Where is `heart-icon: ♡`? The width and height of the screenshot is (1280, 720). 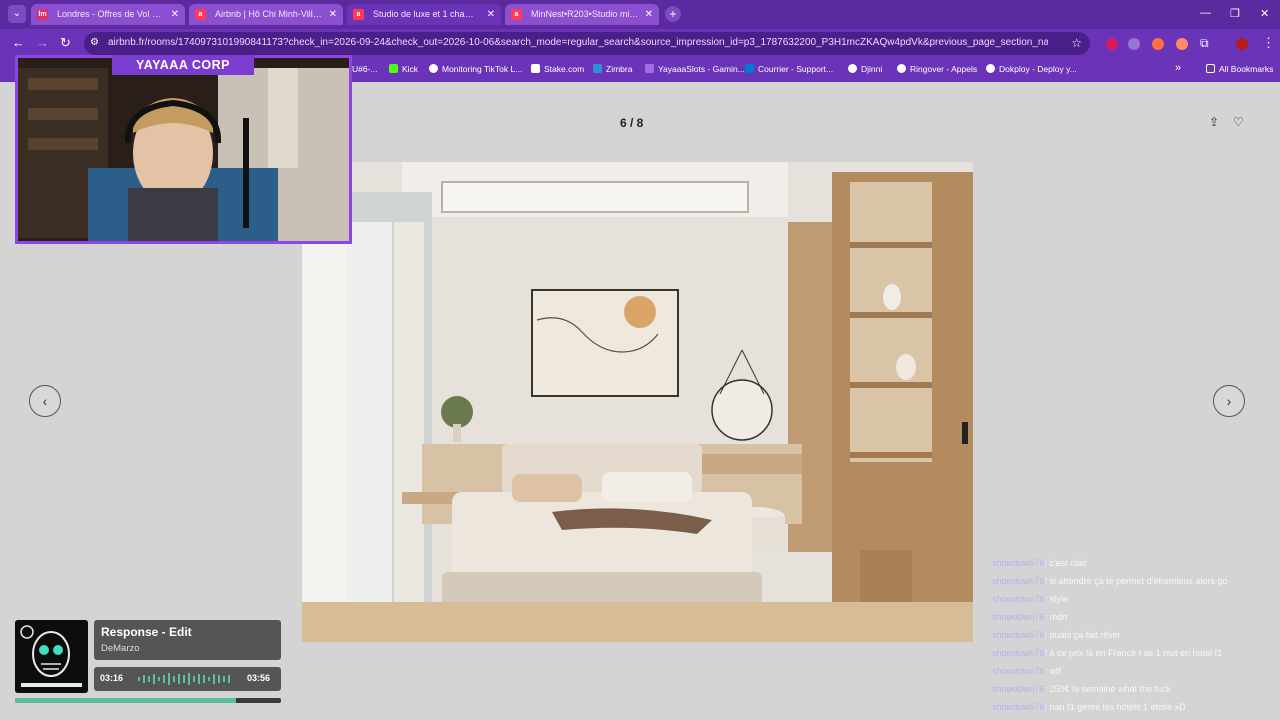
heart-icon: ♡ is located at coordinates (1238, 122).